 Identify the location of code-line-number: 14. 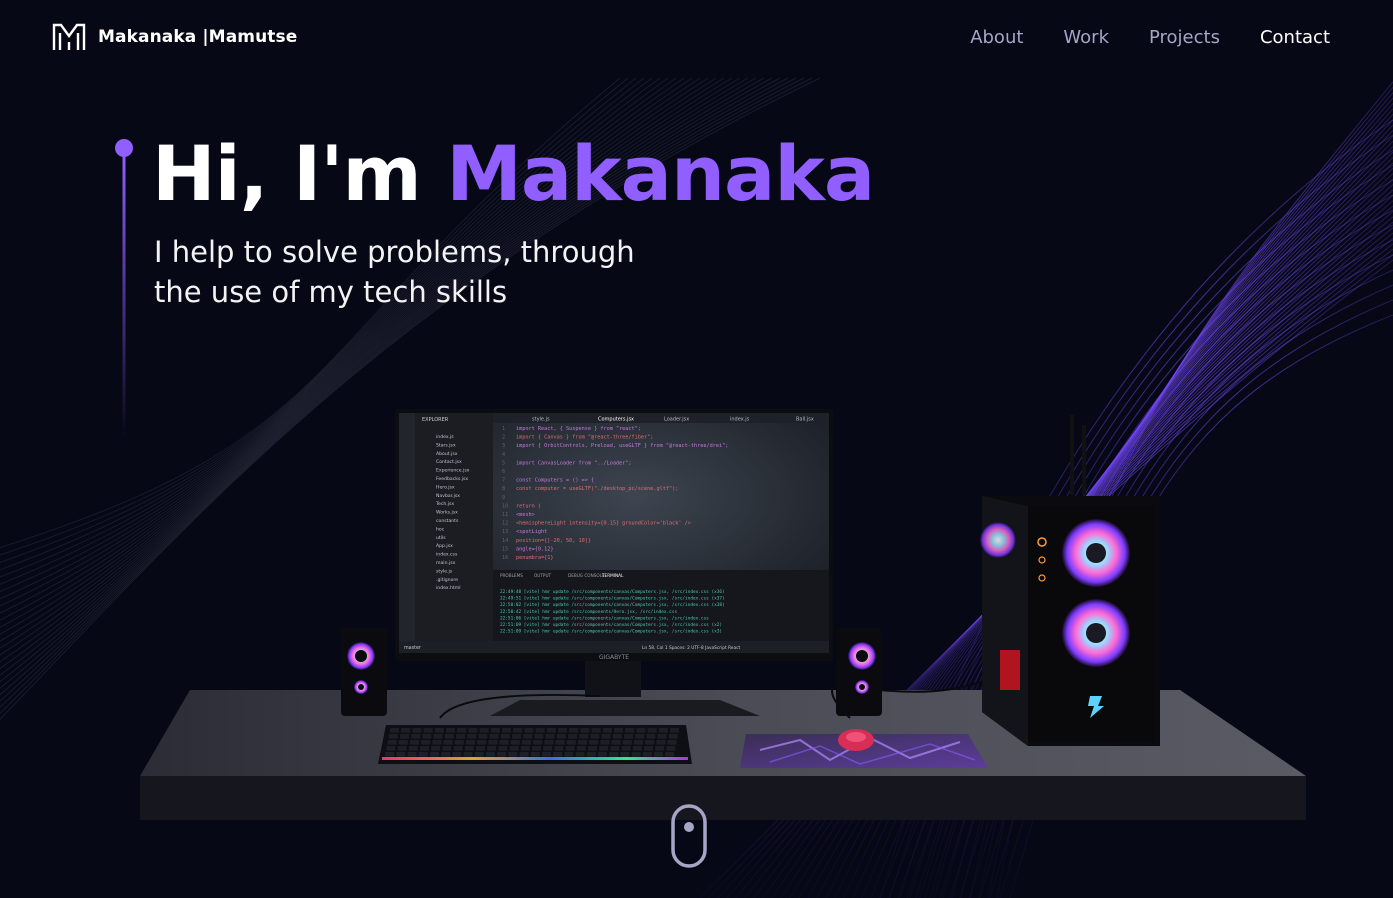
(505, 541).